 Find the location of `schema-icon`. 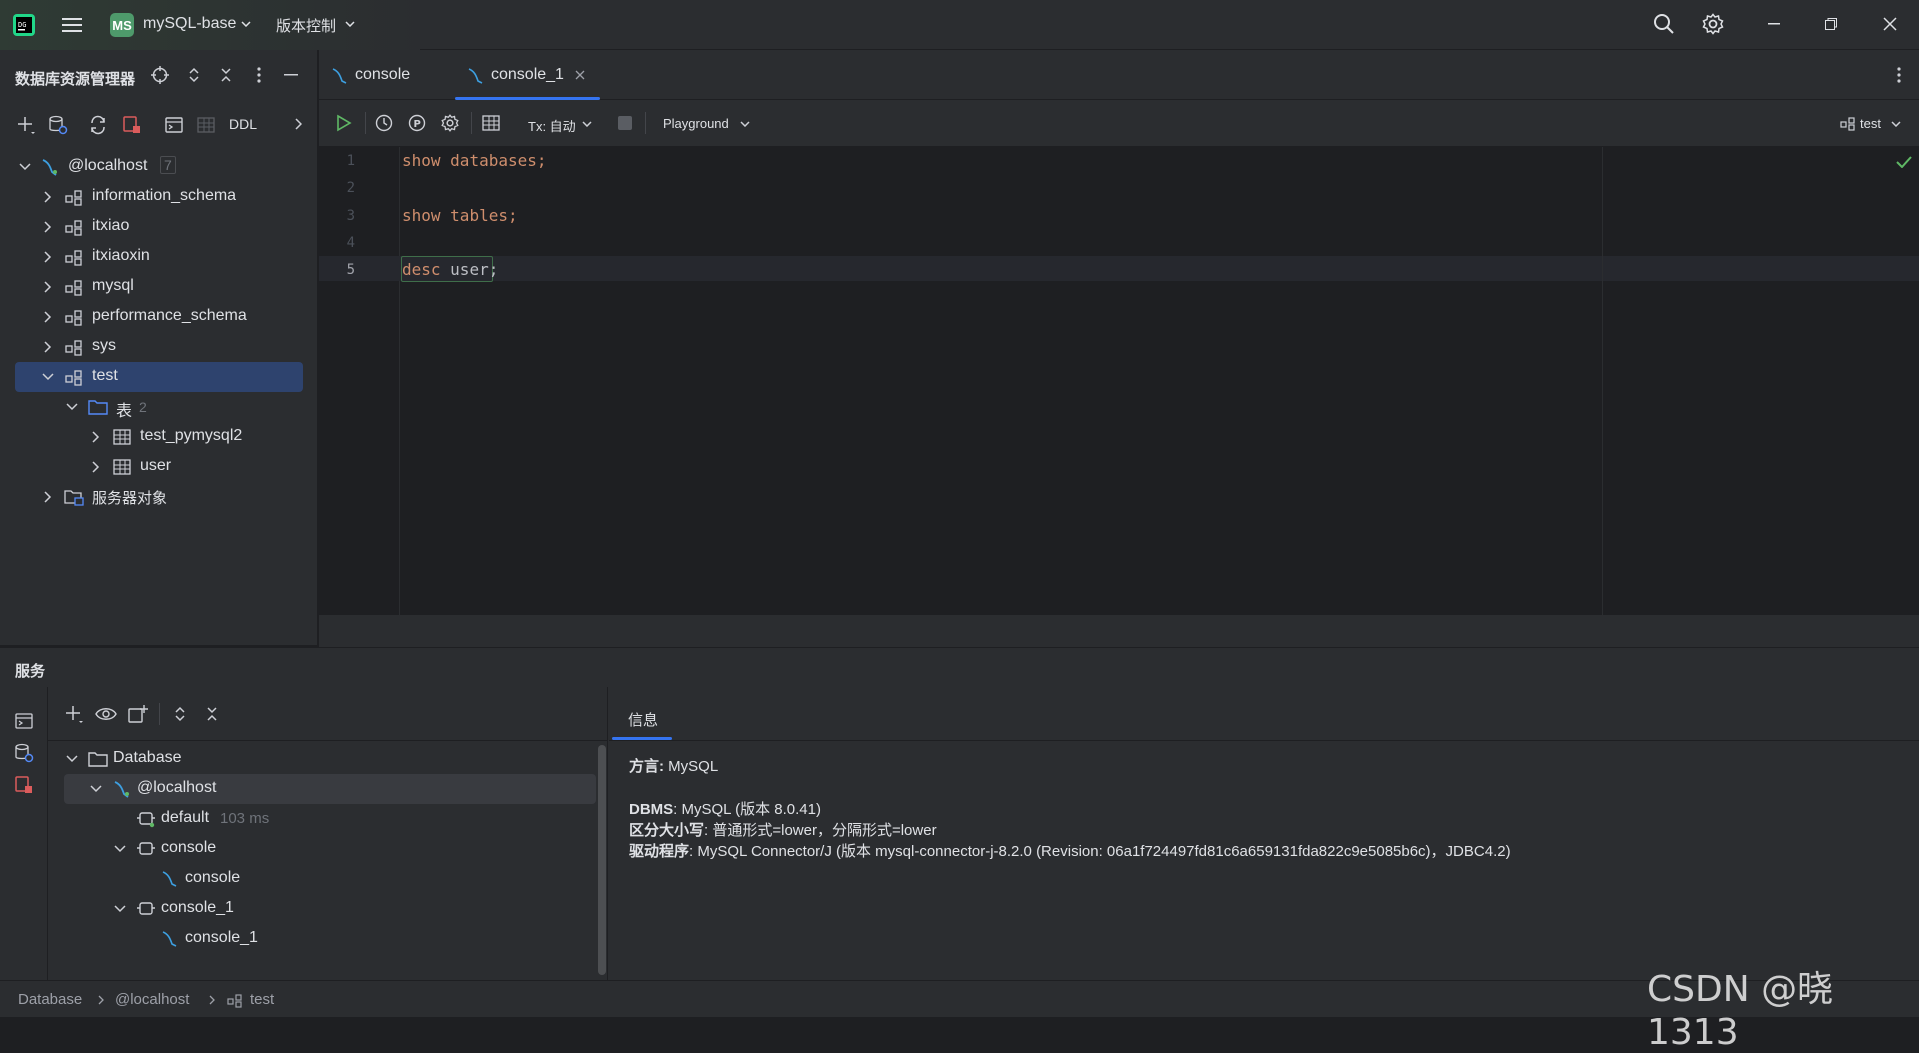

schema-icon is located at coordinates (1848, 123).